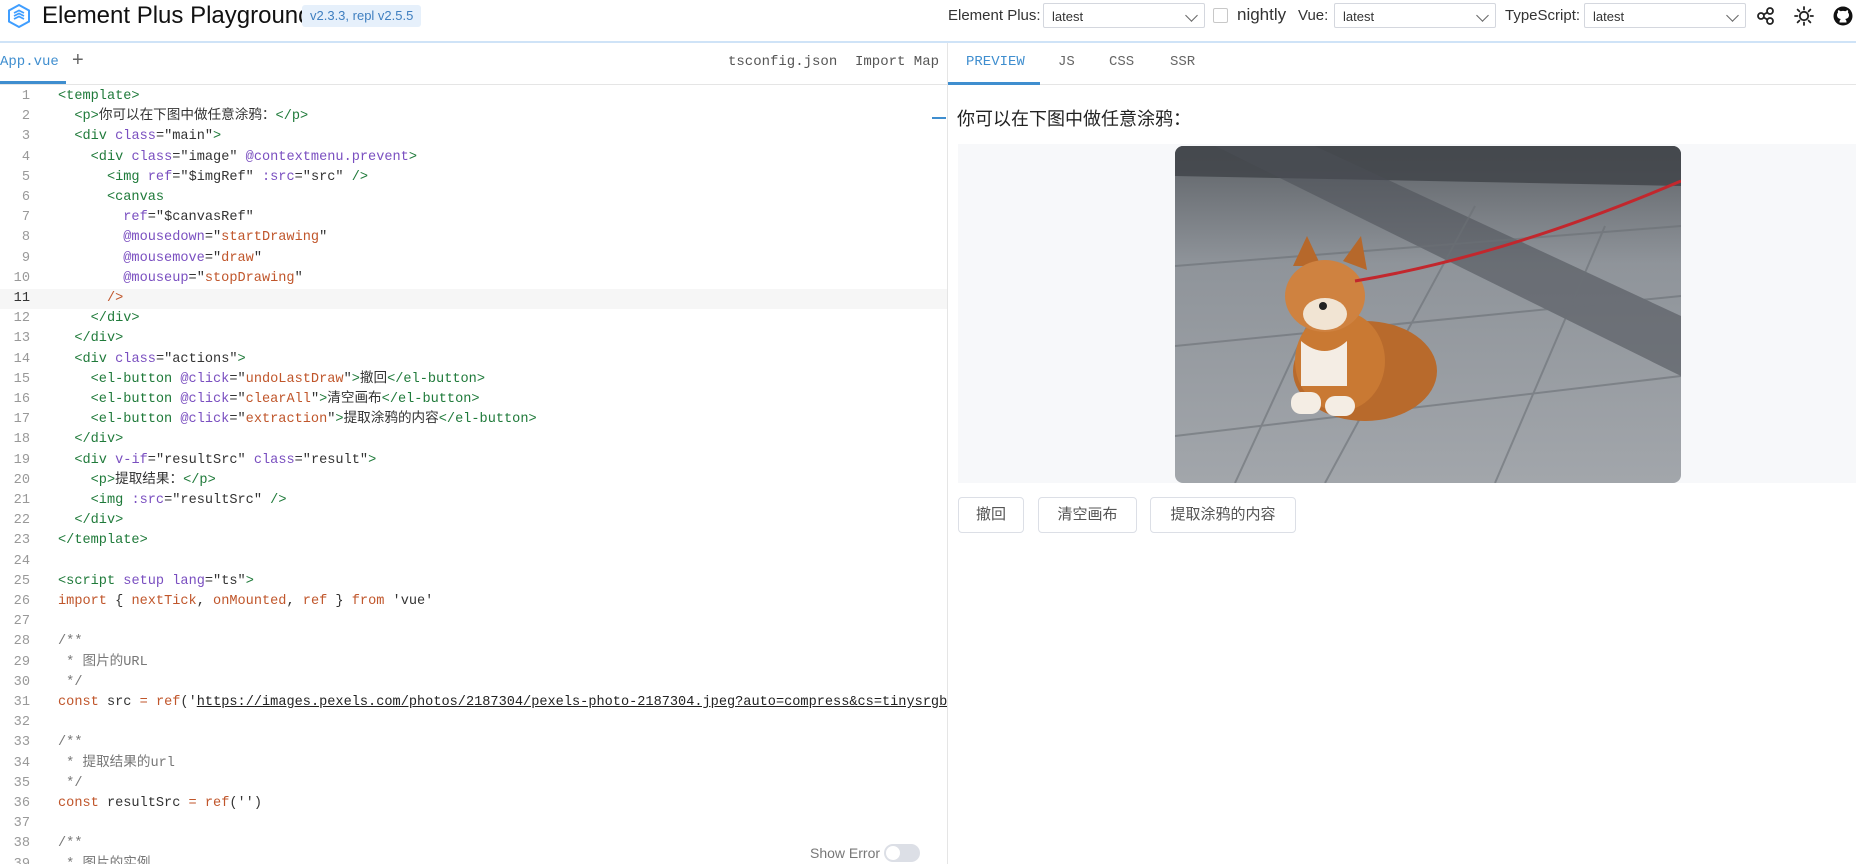  Describe the element at coordinates (897, 62) in the screenshot. I see `tab-import-map: Import Map` at that location.